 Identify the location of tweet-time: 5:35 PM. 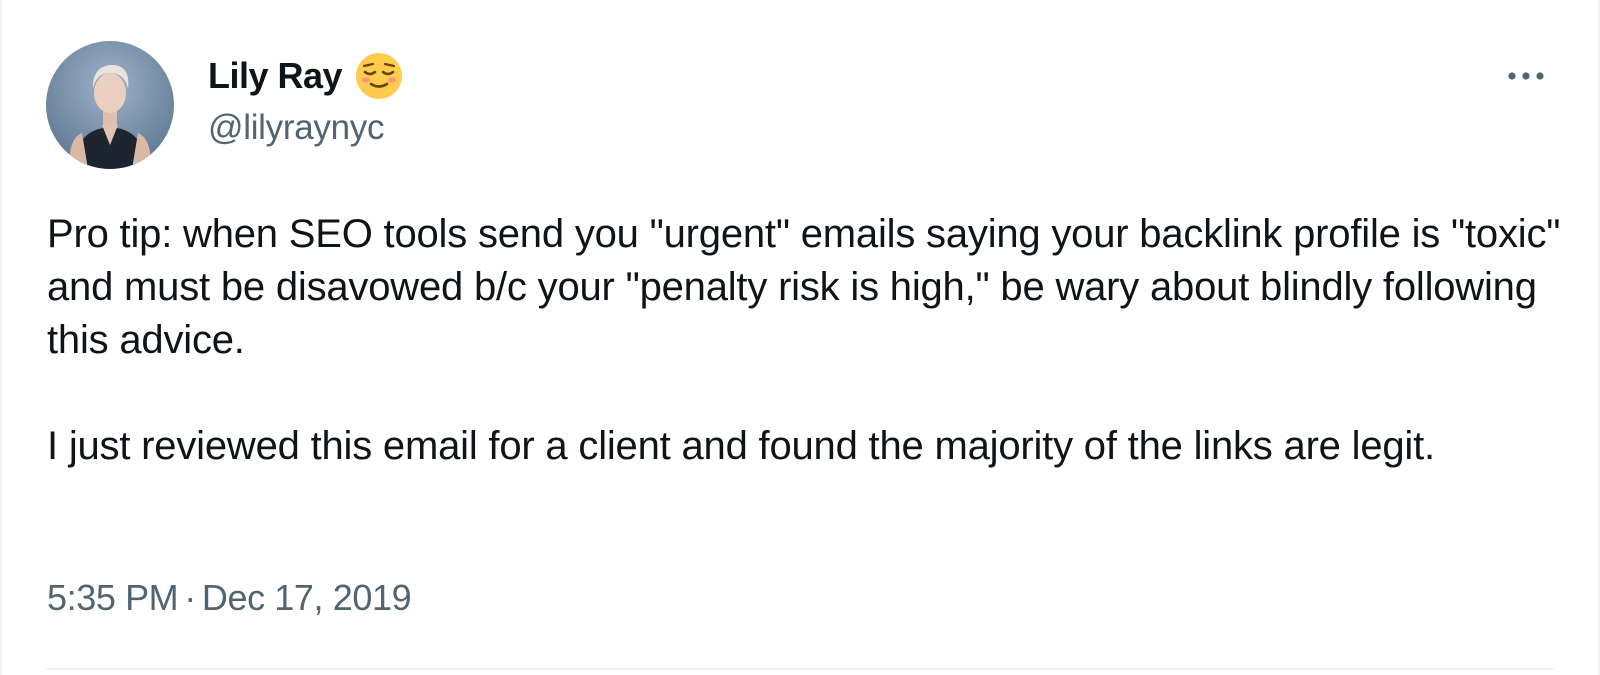
(113, 597).